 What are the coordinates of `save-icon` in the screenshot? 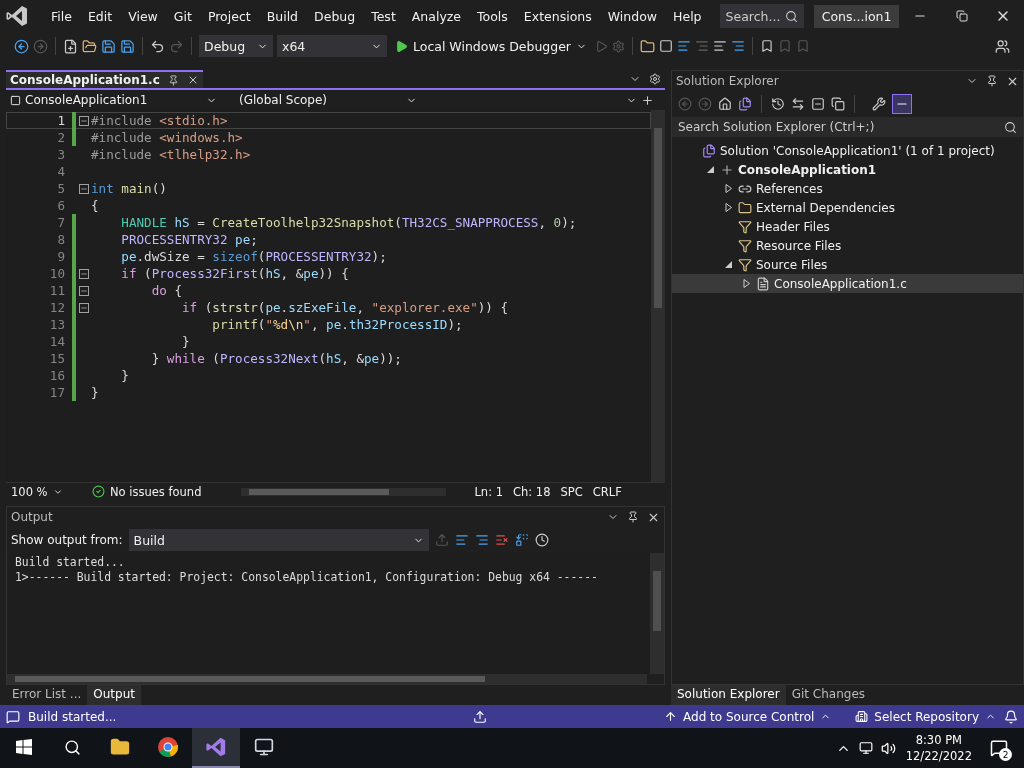 It's located at (108, 46).